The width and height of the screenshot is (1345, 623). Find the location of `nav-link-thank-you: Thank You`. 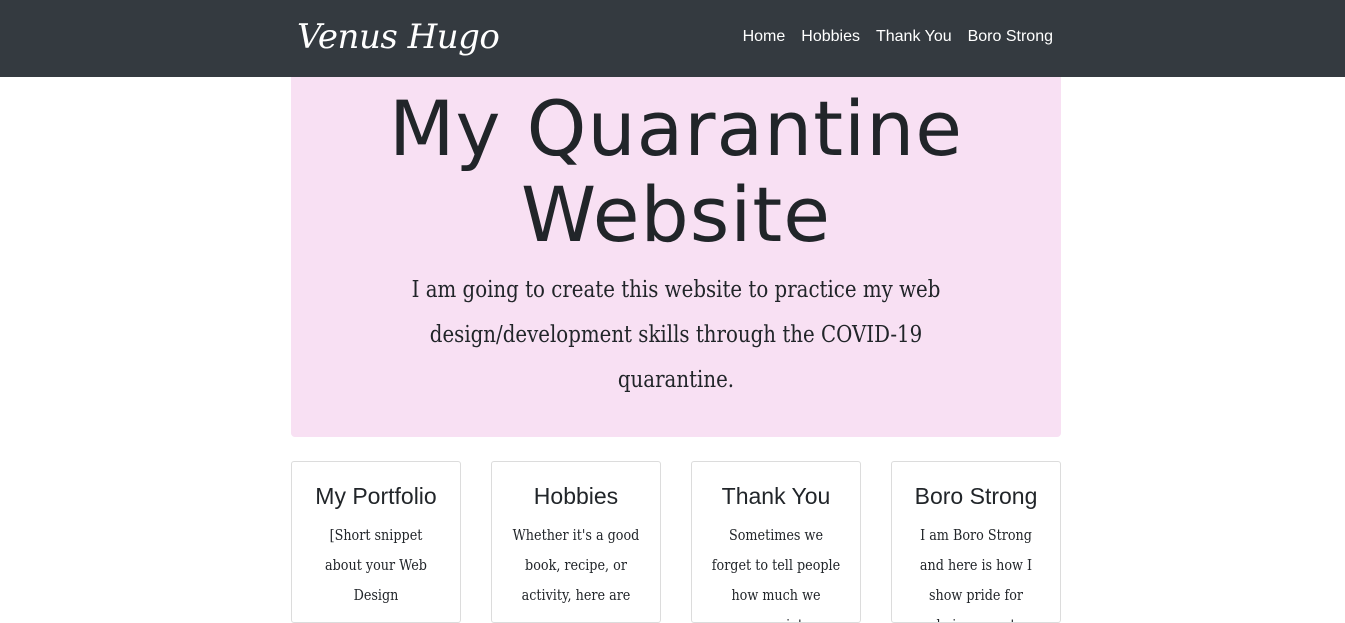

nav-link-thank-you: Thank You is located at coordinates (914, 37).